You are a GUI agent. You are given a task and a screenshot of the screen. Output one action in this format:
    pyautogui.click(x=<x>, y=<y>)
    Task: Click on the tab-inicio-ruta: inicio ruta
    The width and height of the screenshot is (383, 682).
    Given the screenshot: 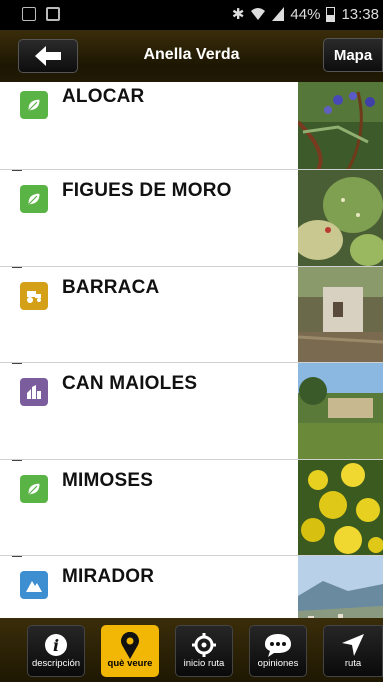 What is the action you would take?
    pyautogui.click(x=204, y=651)
    